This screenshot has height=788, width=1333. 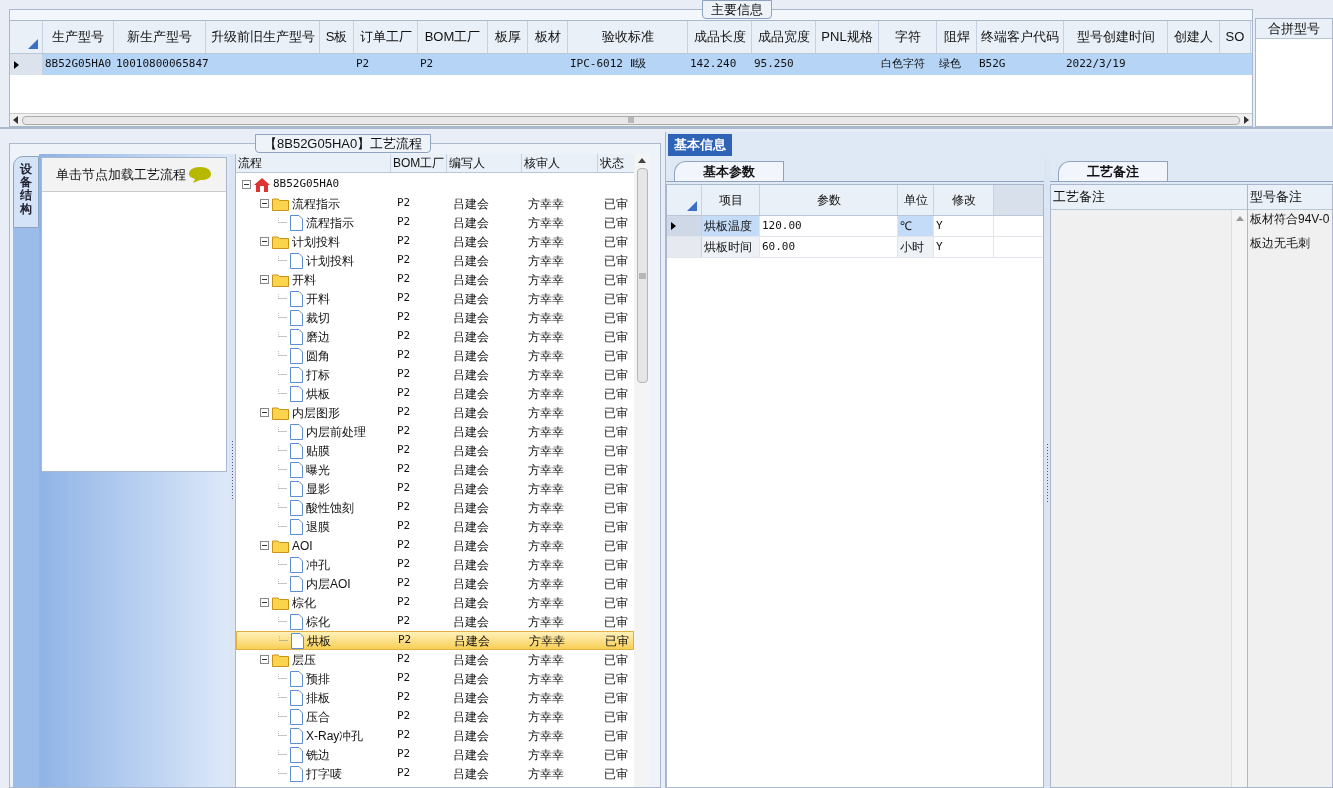 What do you see at coordinates (435, 336) in the screenshot?
I see `tree-row: 磨边 P2 吕建会 方幸幸 已审` at bounding box center [435, 336].